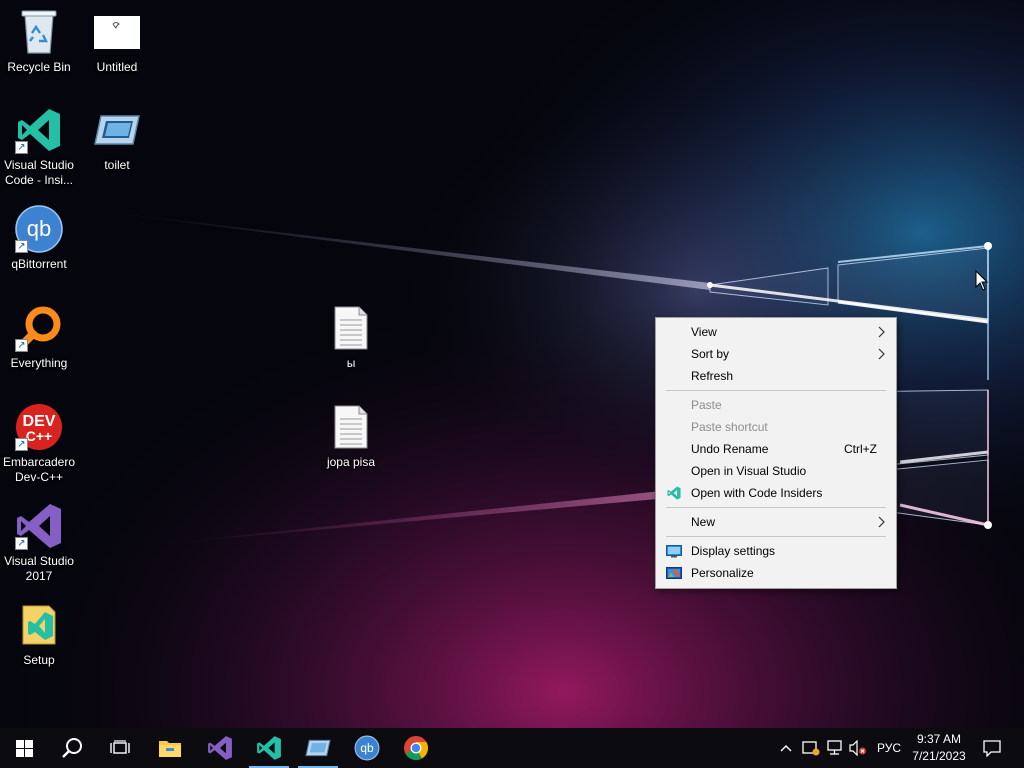  I want to click on task-view-icon, so click(120, 747).